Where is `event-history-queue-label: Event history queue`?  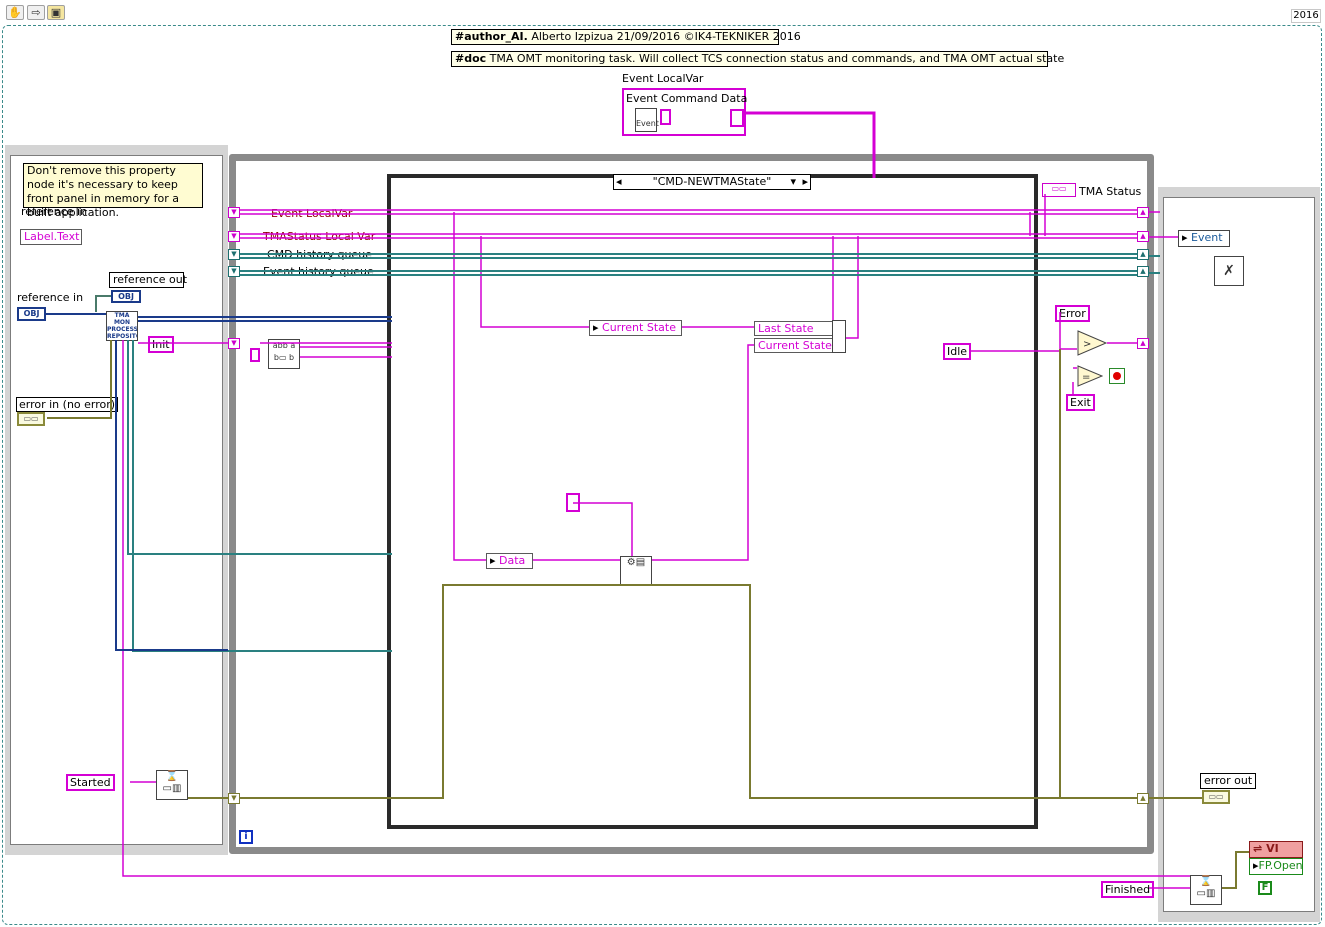 event-history-queue-label: Event history queue is located at coordinates (318, 271).